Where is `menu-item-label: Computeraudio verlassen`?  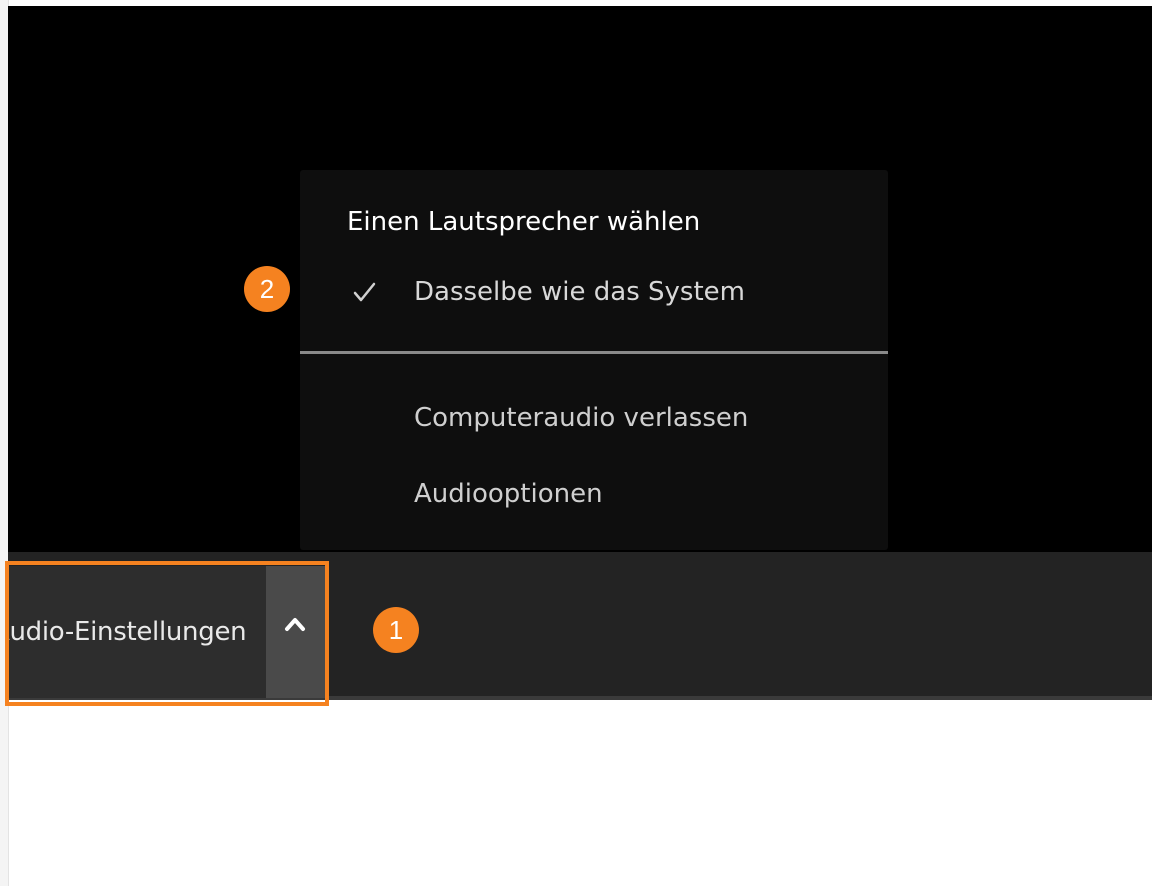
menu-item-label: Computeraudio verlassen is located at coordinates (581, 418).